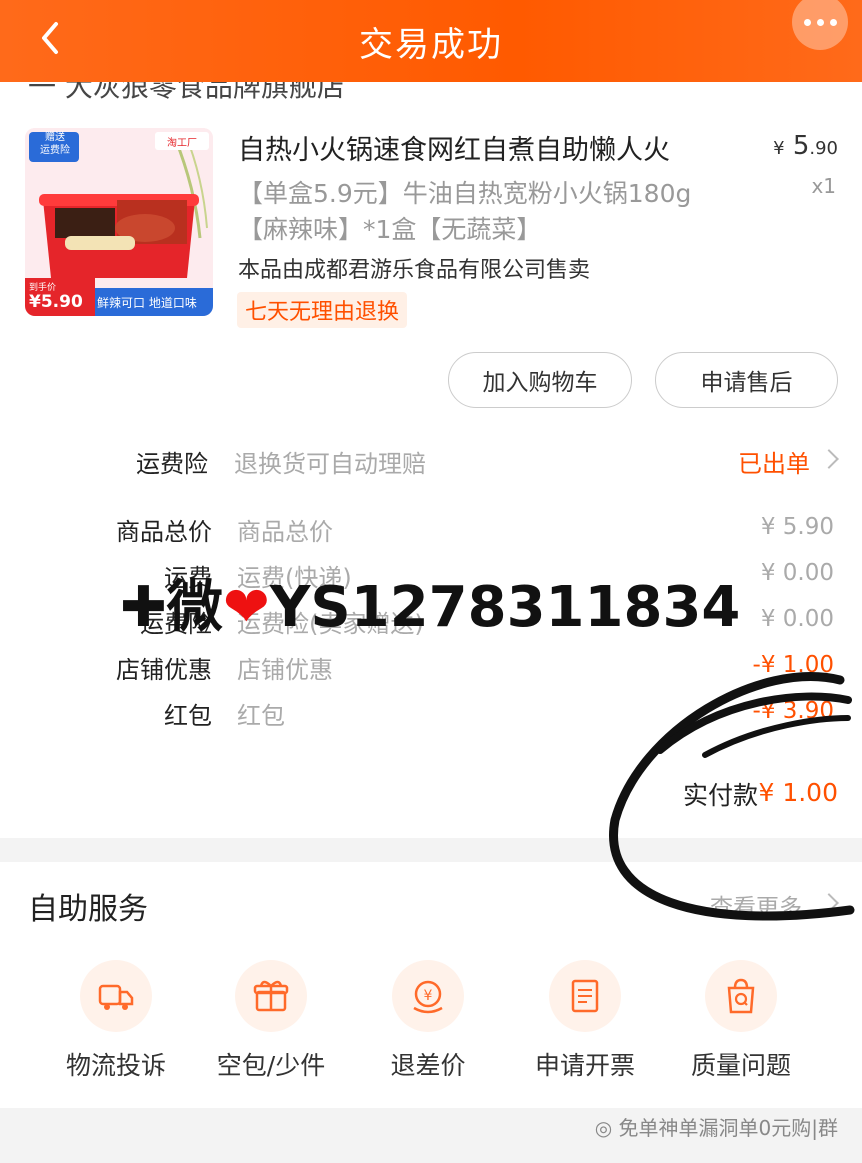  I want to click on return-policy-tag: 七天无理由退换, so click(322, 310).